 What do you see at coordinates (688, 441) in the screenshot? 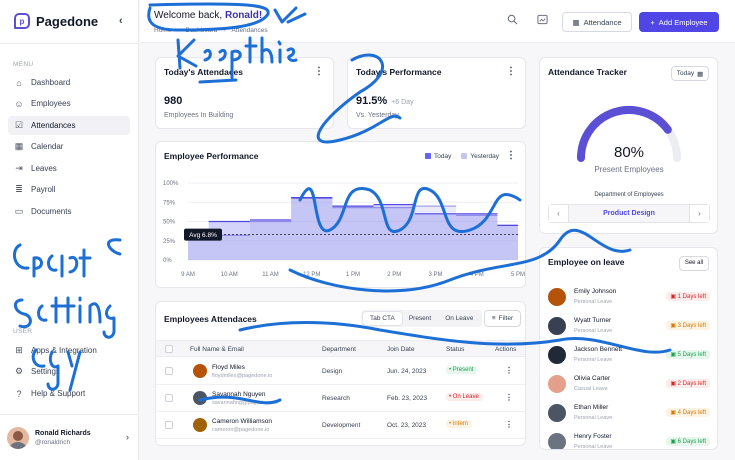
I see `days-left-badge: ▣ 6 Days left` at bounding box center [688, 441].